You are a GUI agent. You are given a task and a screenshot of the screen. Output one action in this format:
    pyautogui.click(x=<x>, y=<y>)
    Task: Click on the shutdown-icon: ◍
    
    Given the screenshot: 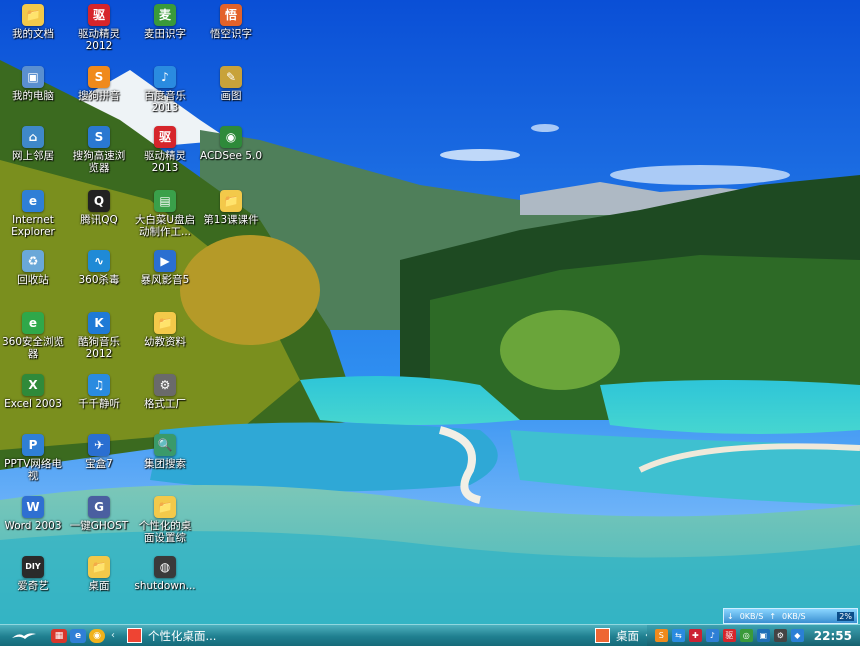 What is the action you would take?
    pyautogui.click(x=165, y=567)
    